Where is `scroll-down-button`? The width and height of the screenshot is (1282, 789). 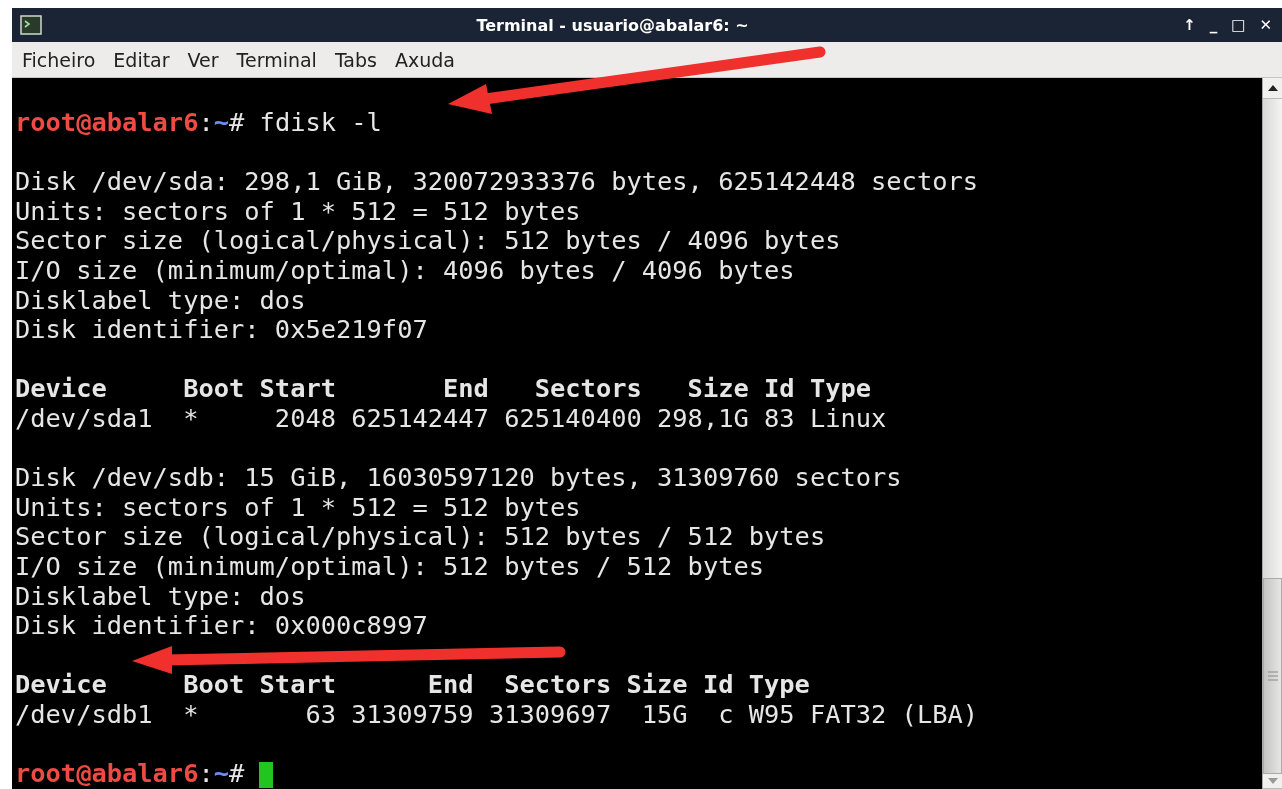 scroll-down-button is located at coordinates (1272, 781).